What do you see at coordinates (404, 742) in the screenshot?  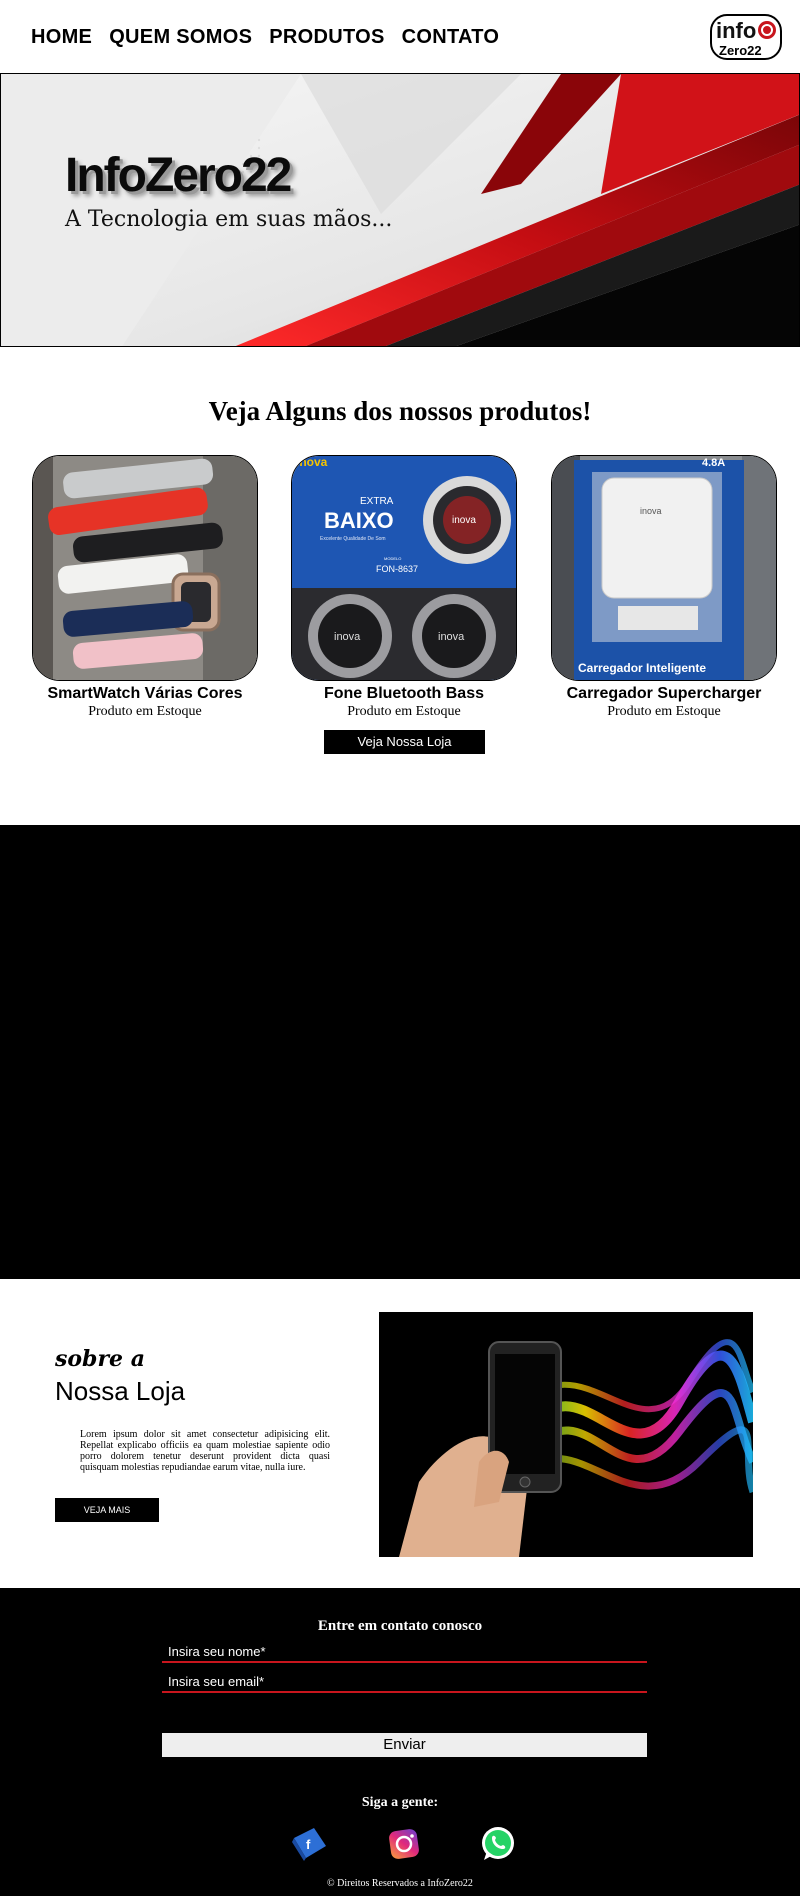 I see `veja-nossa-loja-button: Veja Nossa Loja` at bounding box center [404, 742].